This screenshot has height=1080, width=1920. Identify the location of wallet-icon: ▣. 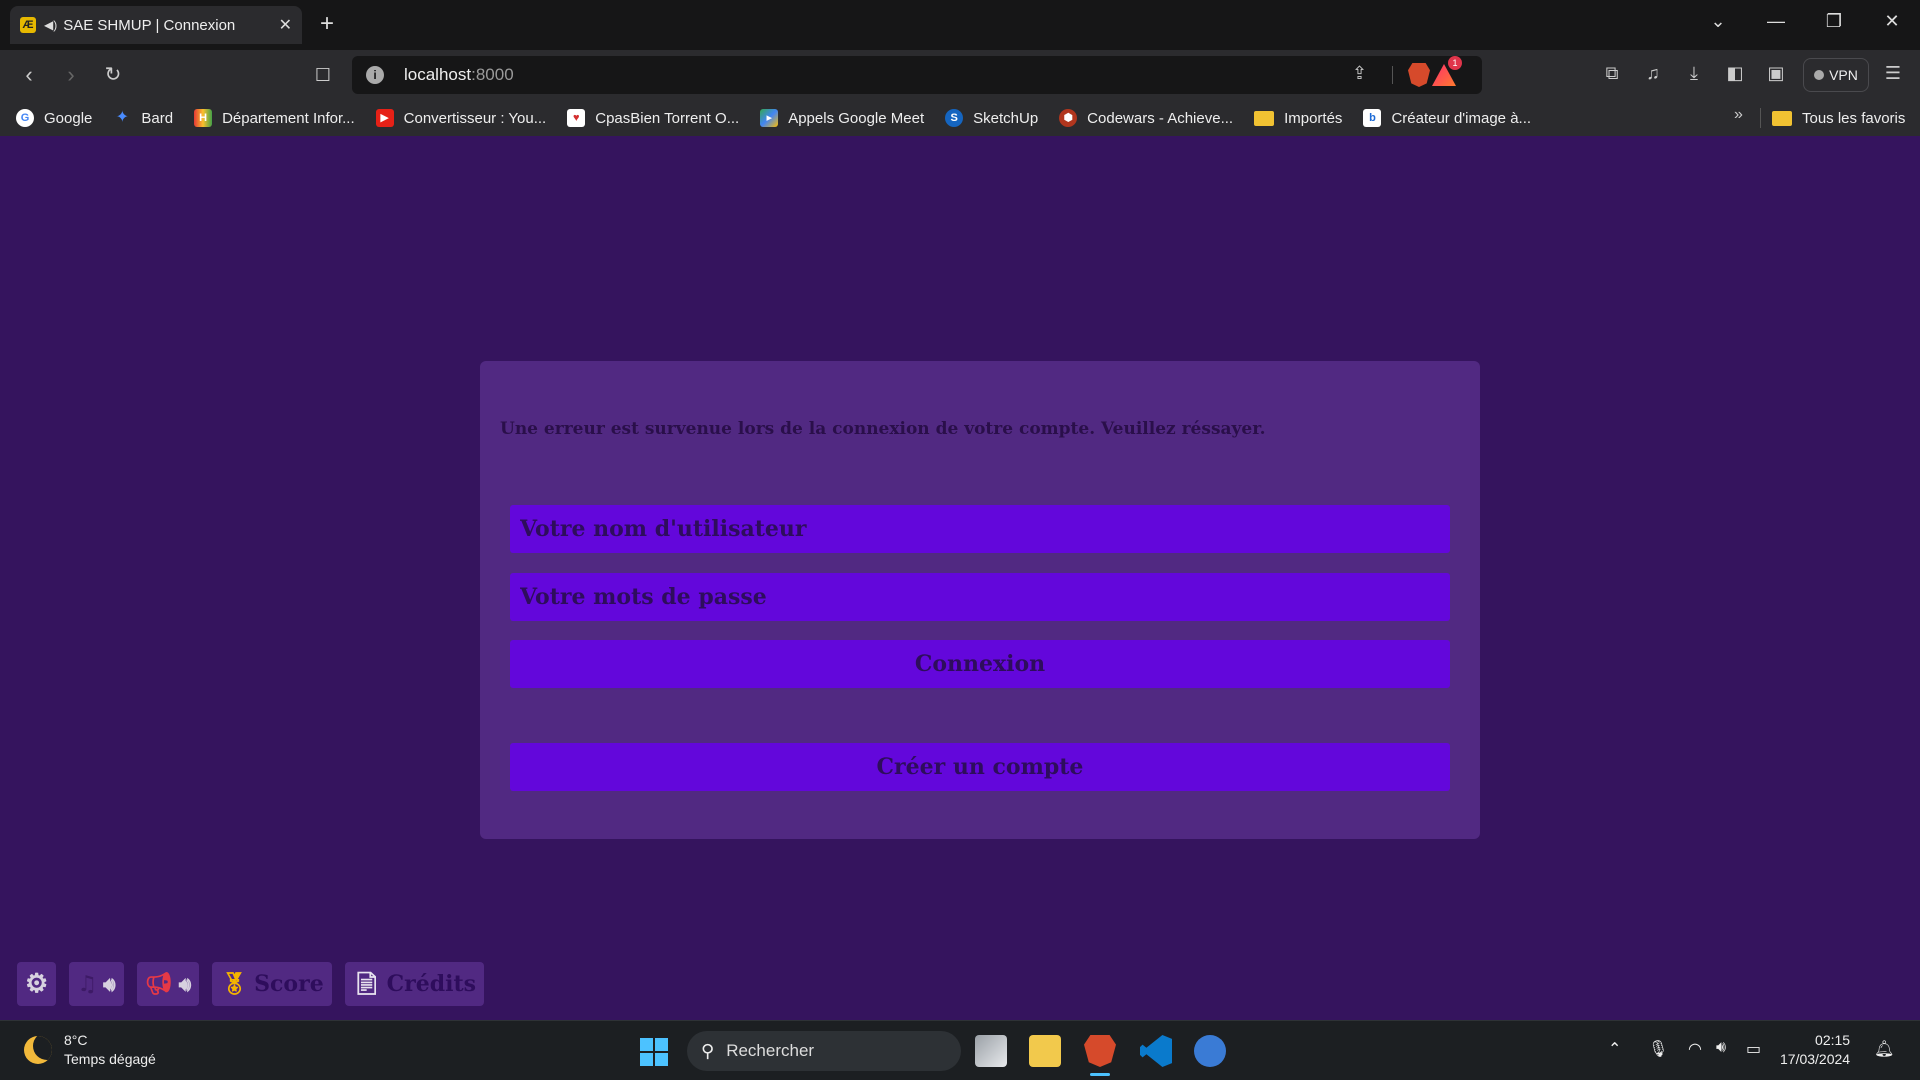
(1776, 73).